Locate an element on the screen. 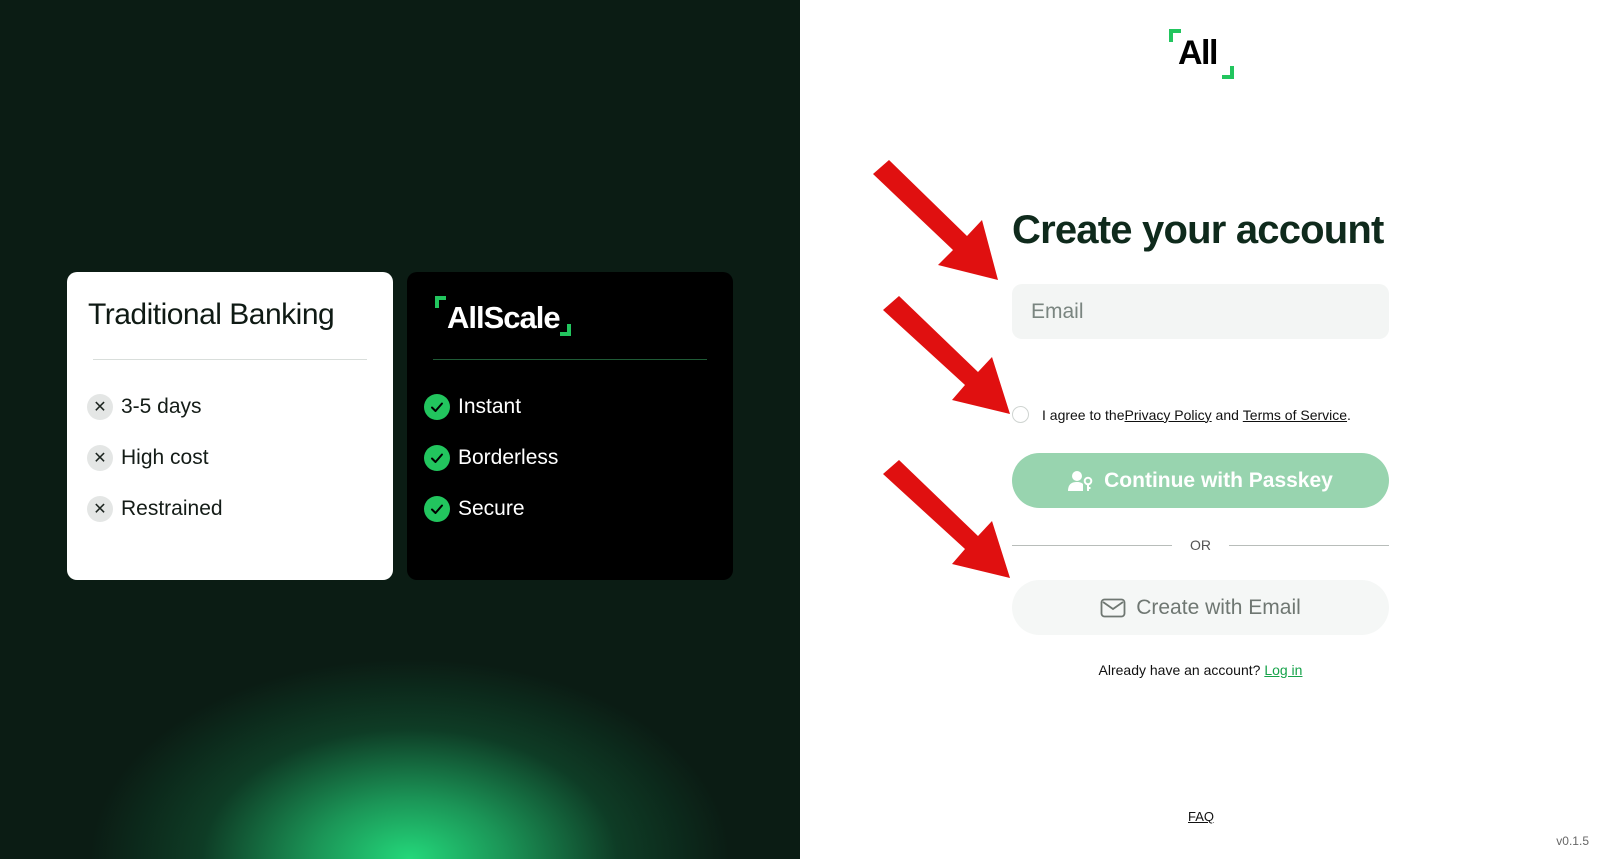 This screenshot has width=1600, height=859. traditional-feature-list: ✕ 3-5 days ✕ High cost ✕ Restrained is located at coordinates (155, 470).